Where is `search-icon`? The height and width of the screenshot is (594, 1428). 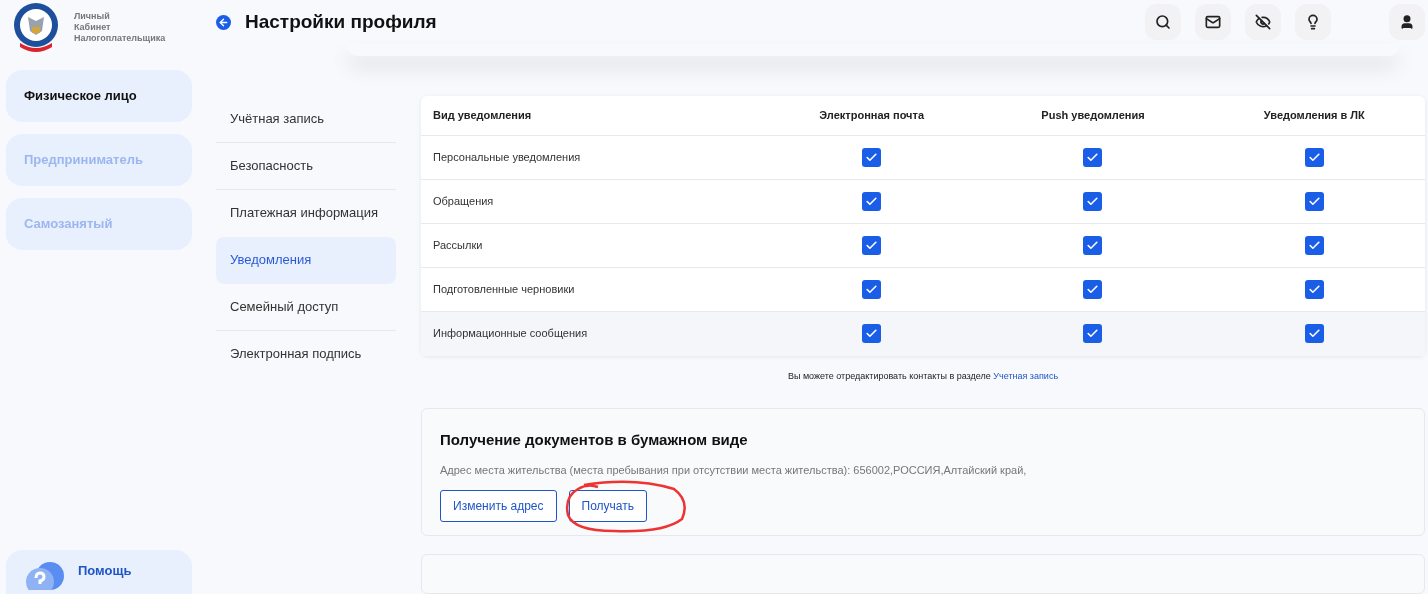
search-icon is located at coordinates (1163, 22).